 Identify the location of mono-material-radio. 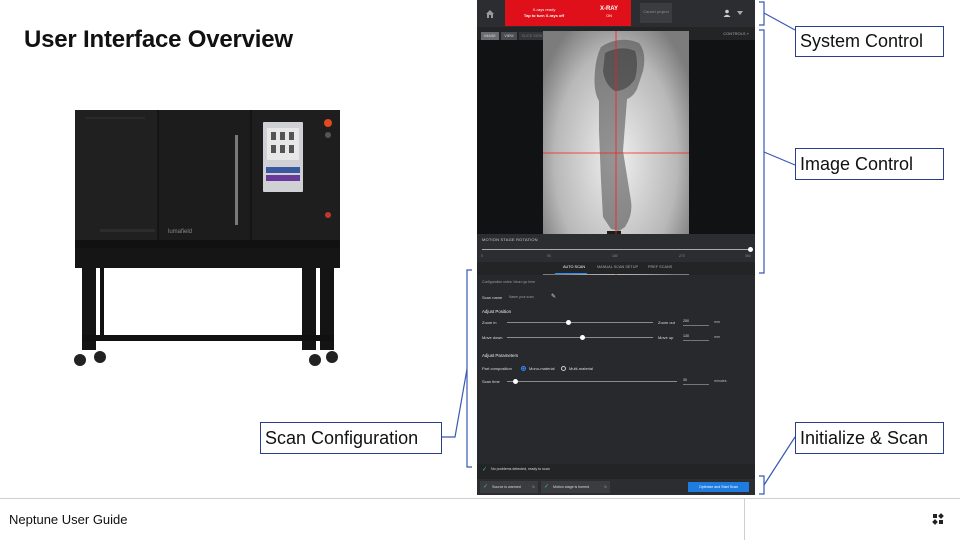
(523, 368).